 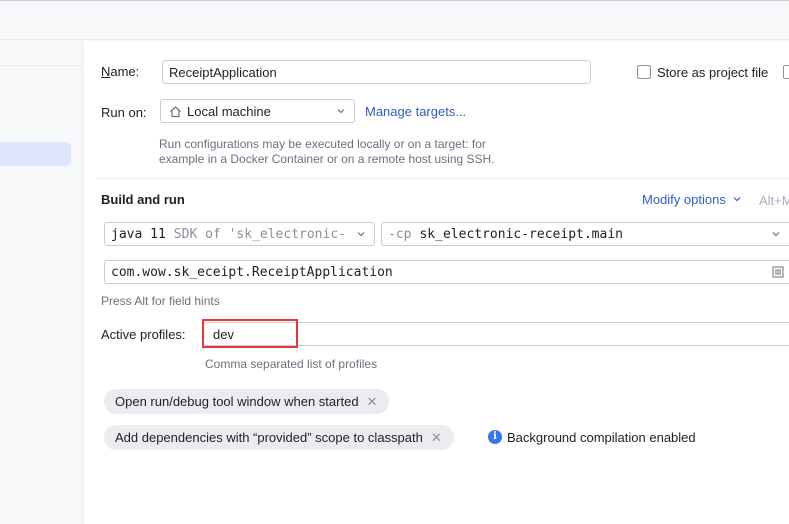 What do you see at coordinates (138, 234) in the screenshot?
I see `jdk-version: java 11` at bounding box center [138, 234].